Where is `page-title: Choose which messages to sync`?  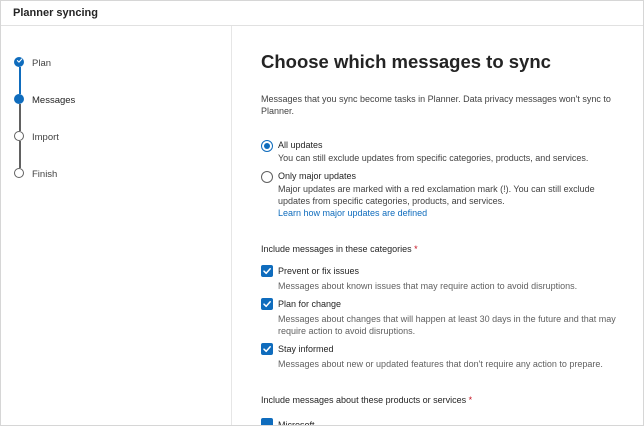
page-title: Choose which messages to sync is located at coordinates (406, 61).